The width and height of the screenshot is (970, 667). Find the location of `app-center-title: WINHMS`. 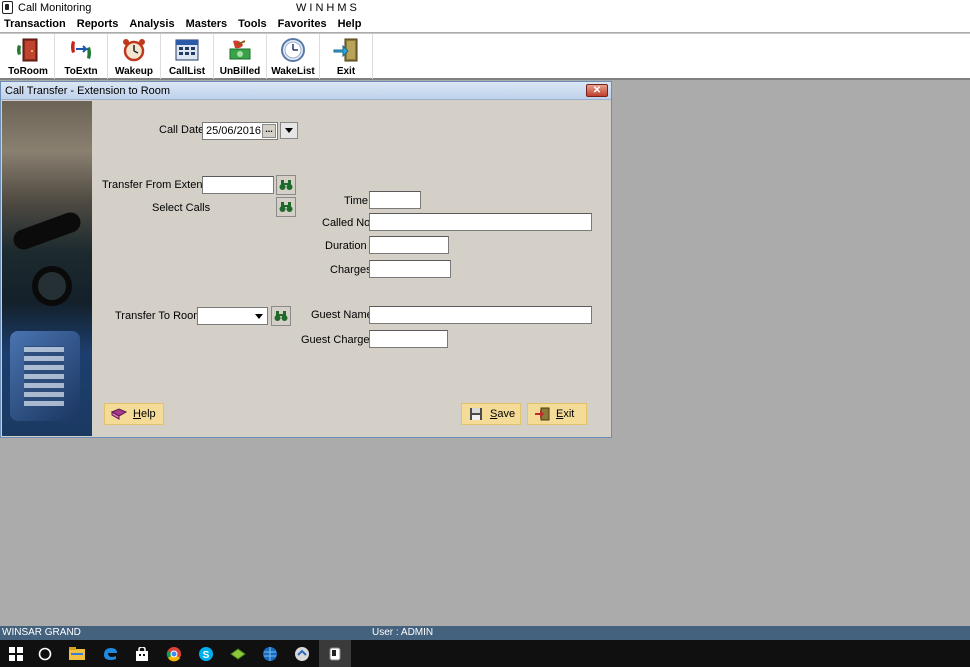

app-center-title: WINHMS is located at coordinates (328, 8).